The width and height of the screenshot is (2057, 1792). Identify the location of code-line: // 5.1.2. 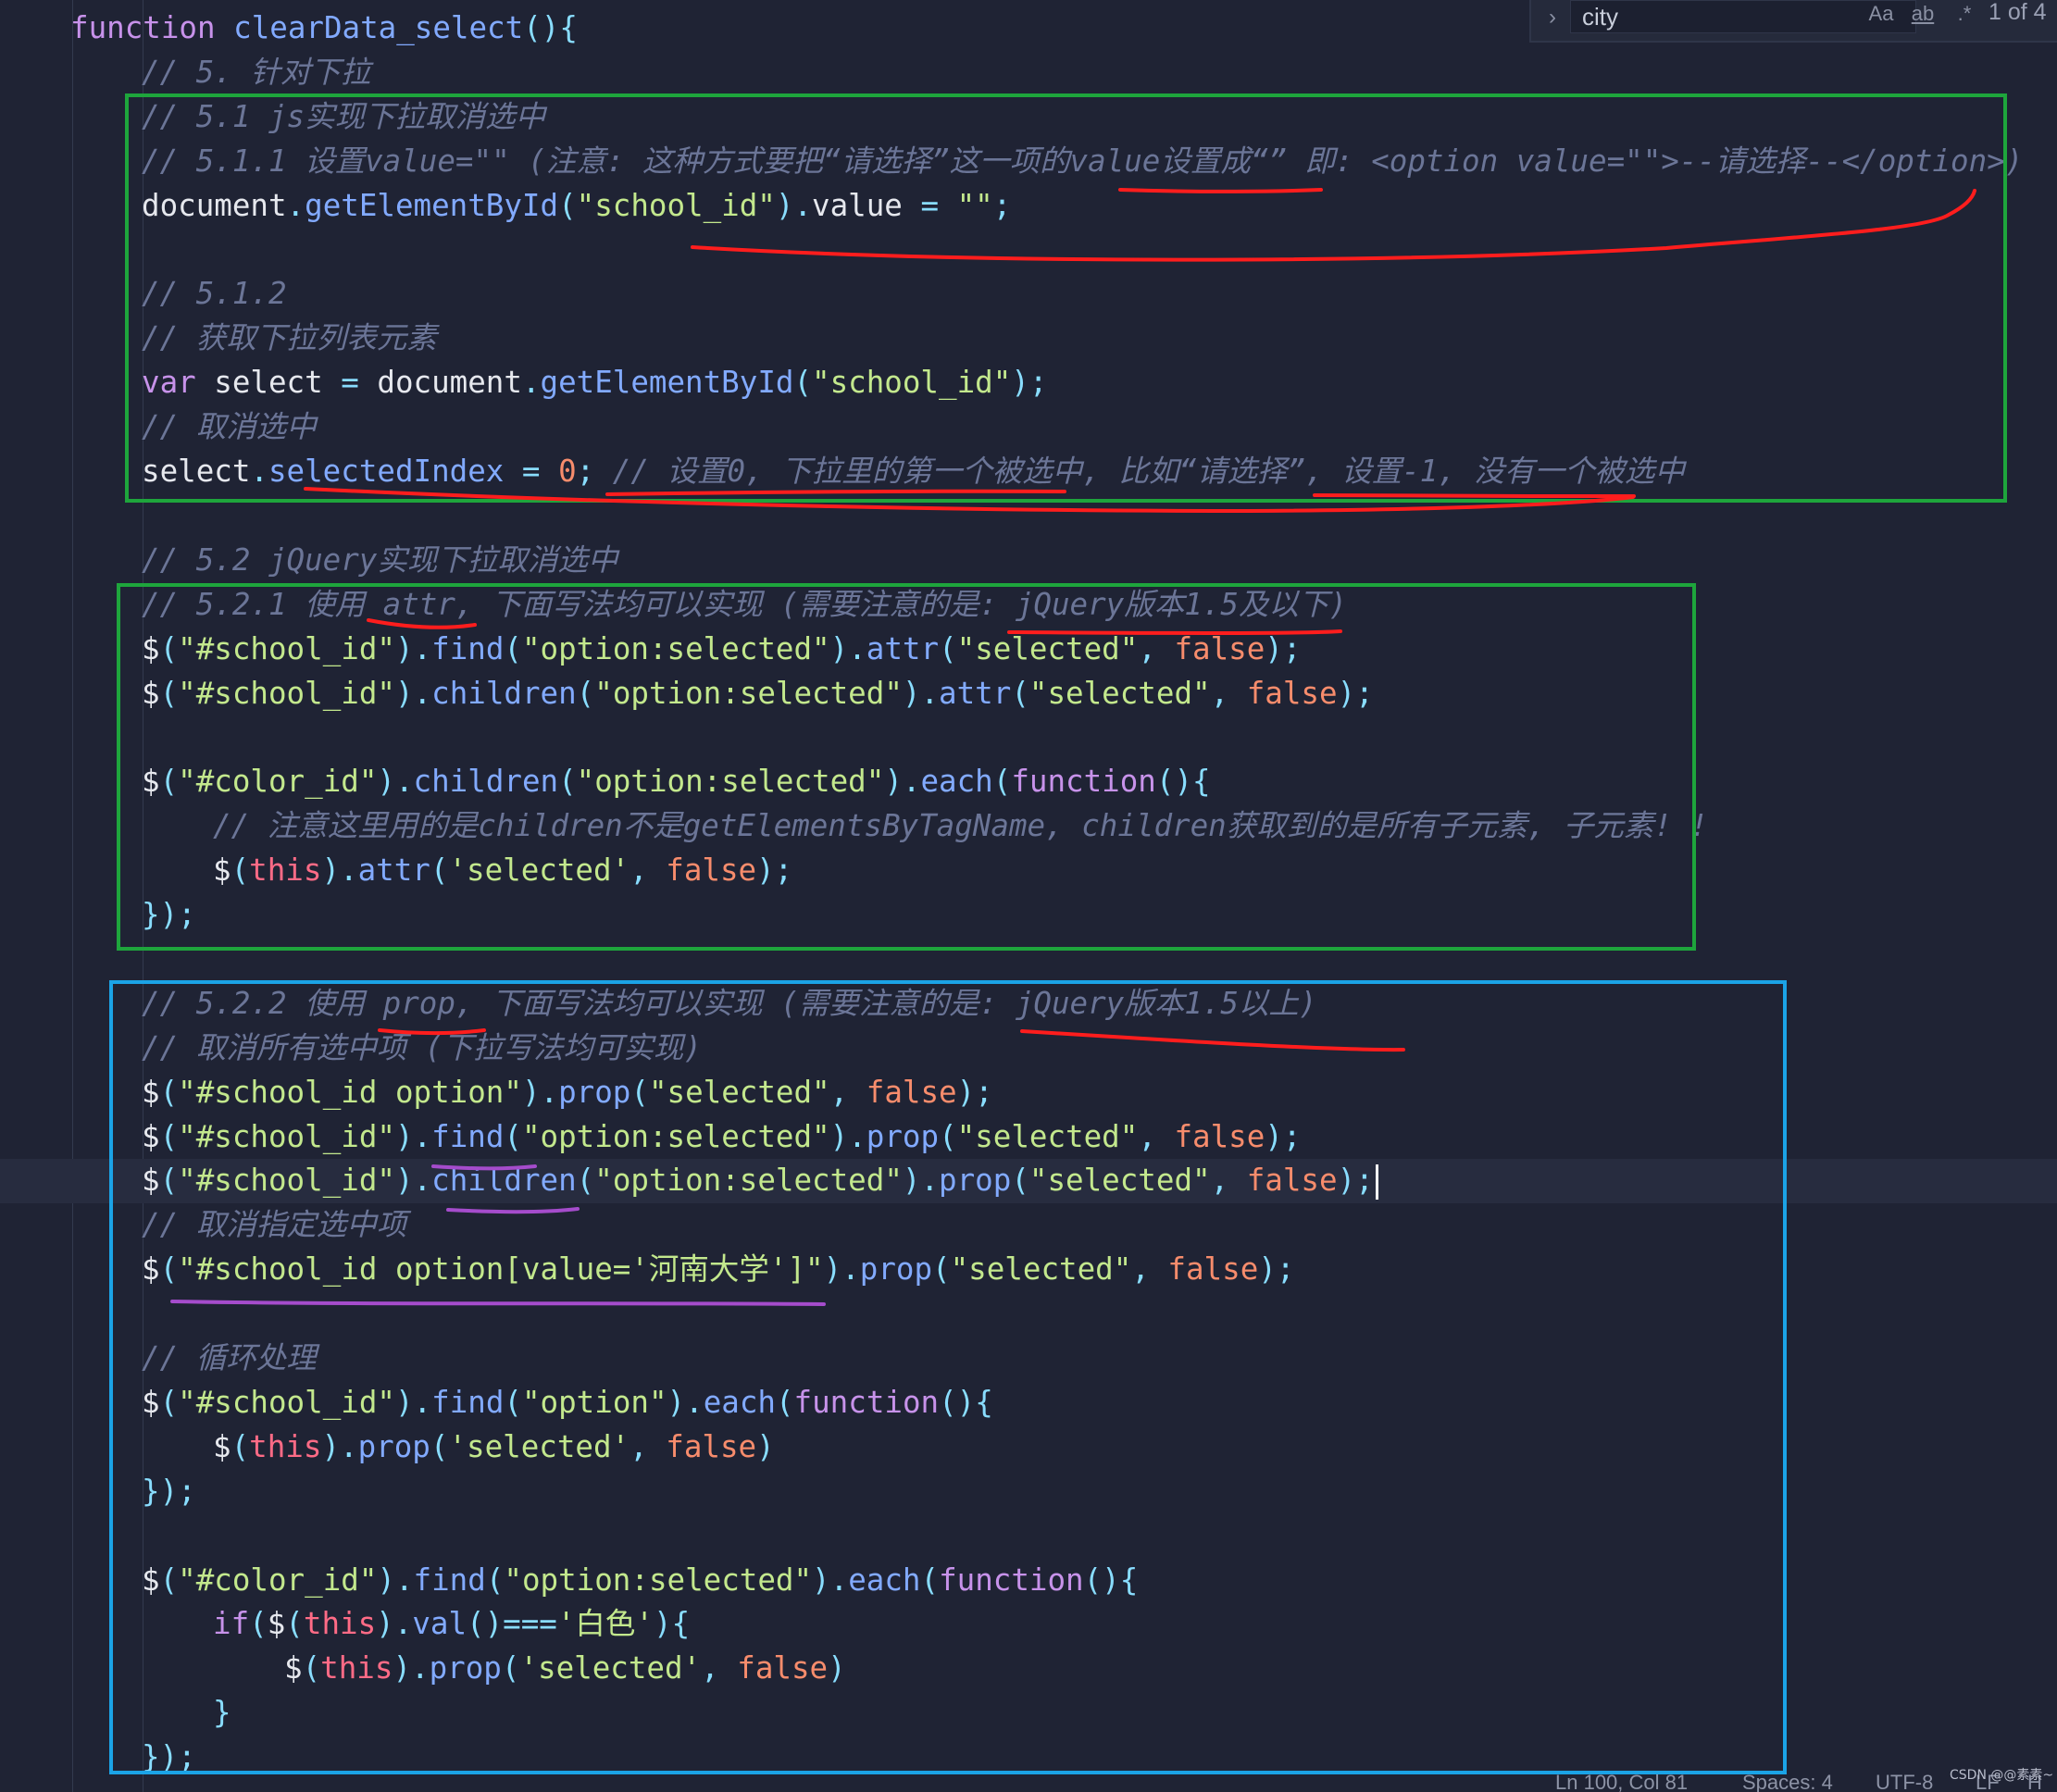
(215, 293).